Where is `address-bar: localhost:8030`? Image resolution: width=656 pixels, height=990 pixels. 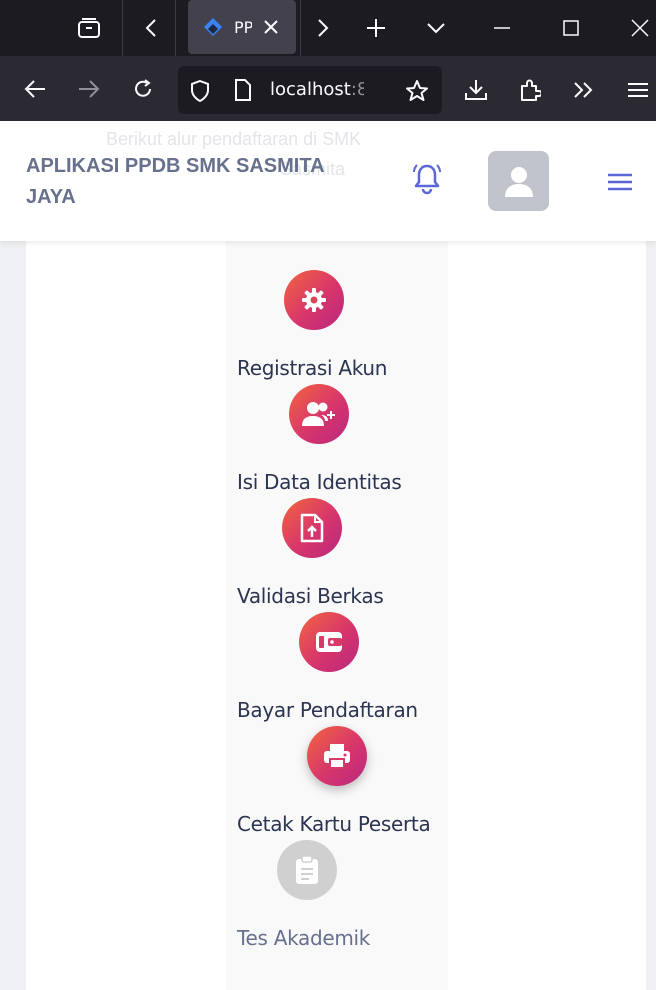
address-bar: localhost:8030 is located at coordinates (310, 90).